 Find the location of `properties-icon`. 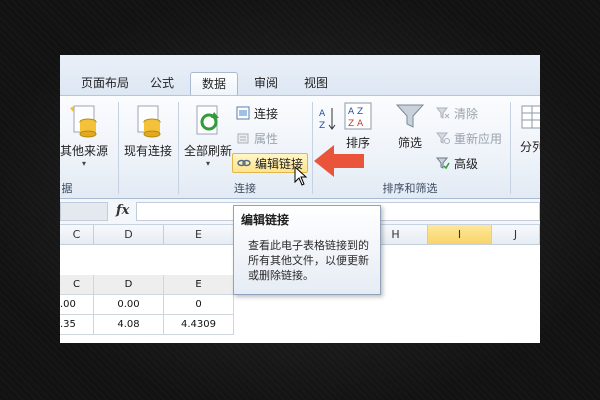

properties-icon is located at coordinates (243, 138).